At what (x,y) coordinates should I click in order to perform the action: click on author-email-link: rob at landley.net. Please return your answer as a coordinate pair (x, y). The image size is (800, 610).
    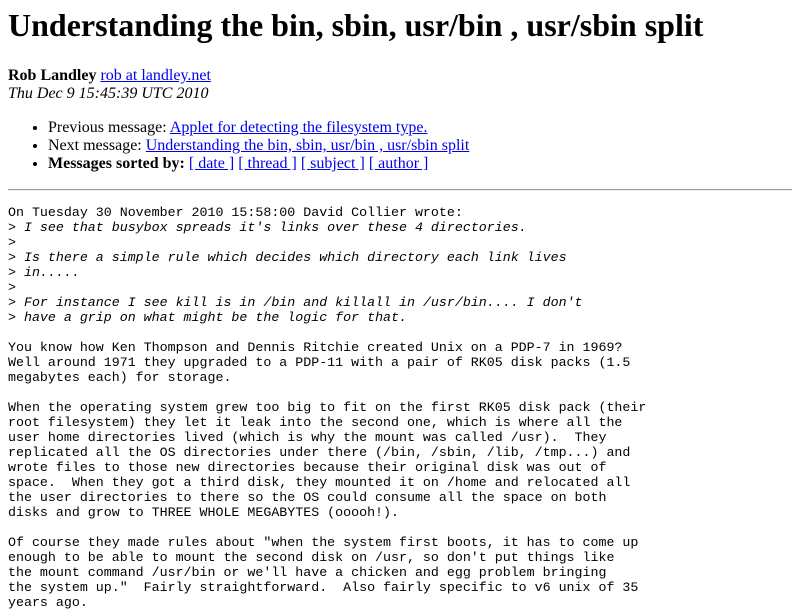
    Looking at the image, I should click on (155, 75).